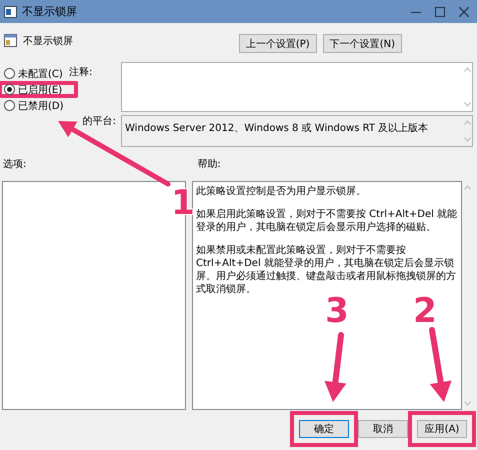  What do you see at coordinates (40, 74) in the screenshot?
I see `radio-label: 未配置(C)` at bounding box center [40, 74].